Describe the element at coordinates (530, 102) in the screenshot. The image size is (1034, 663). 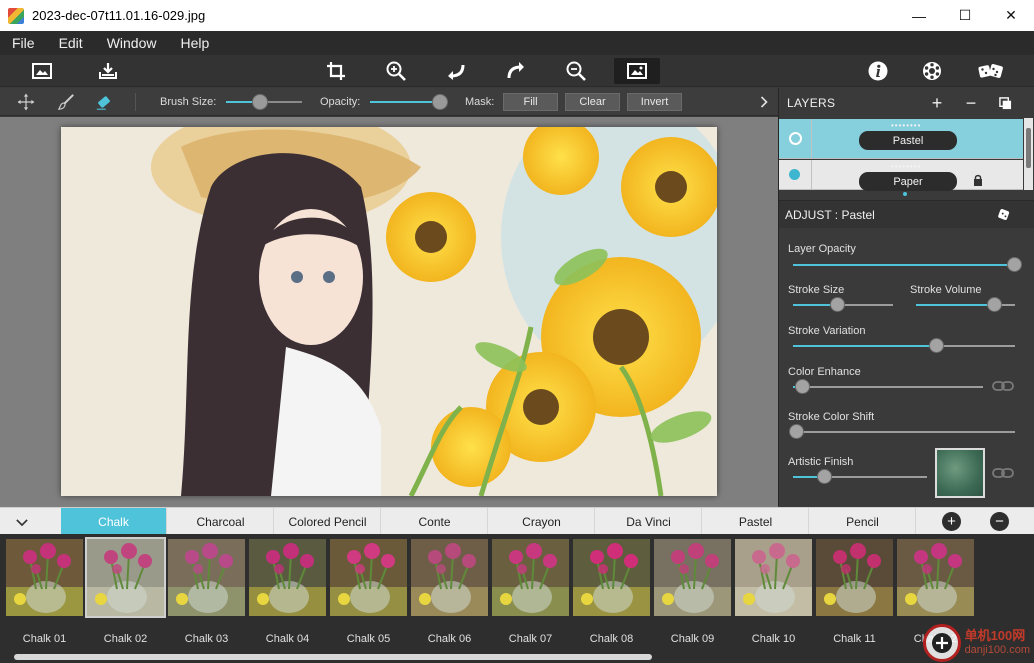
I see `mask-fill-button: Fill` at that location.